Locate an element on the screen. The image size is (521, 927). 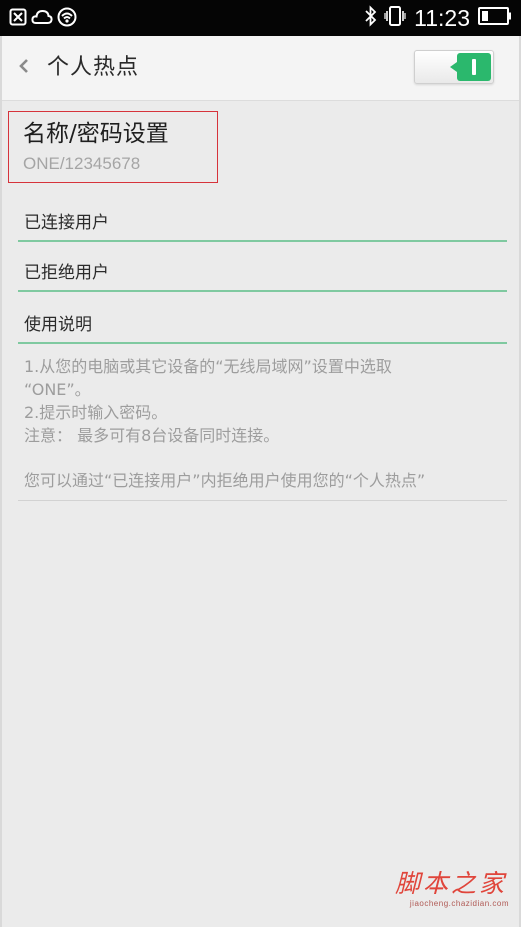
cloud-icon is located at coordinates (42, 19).